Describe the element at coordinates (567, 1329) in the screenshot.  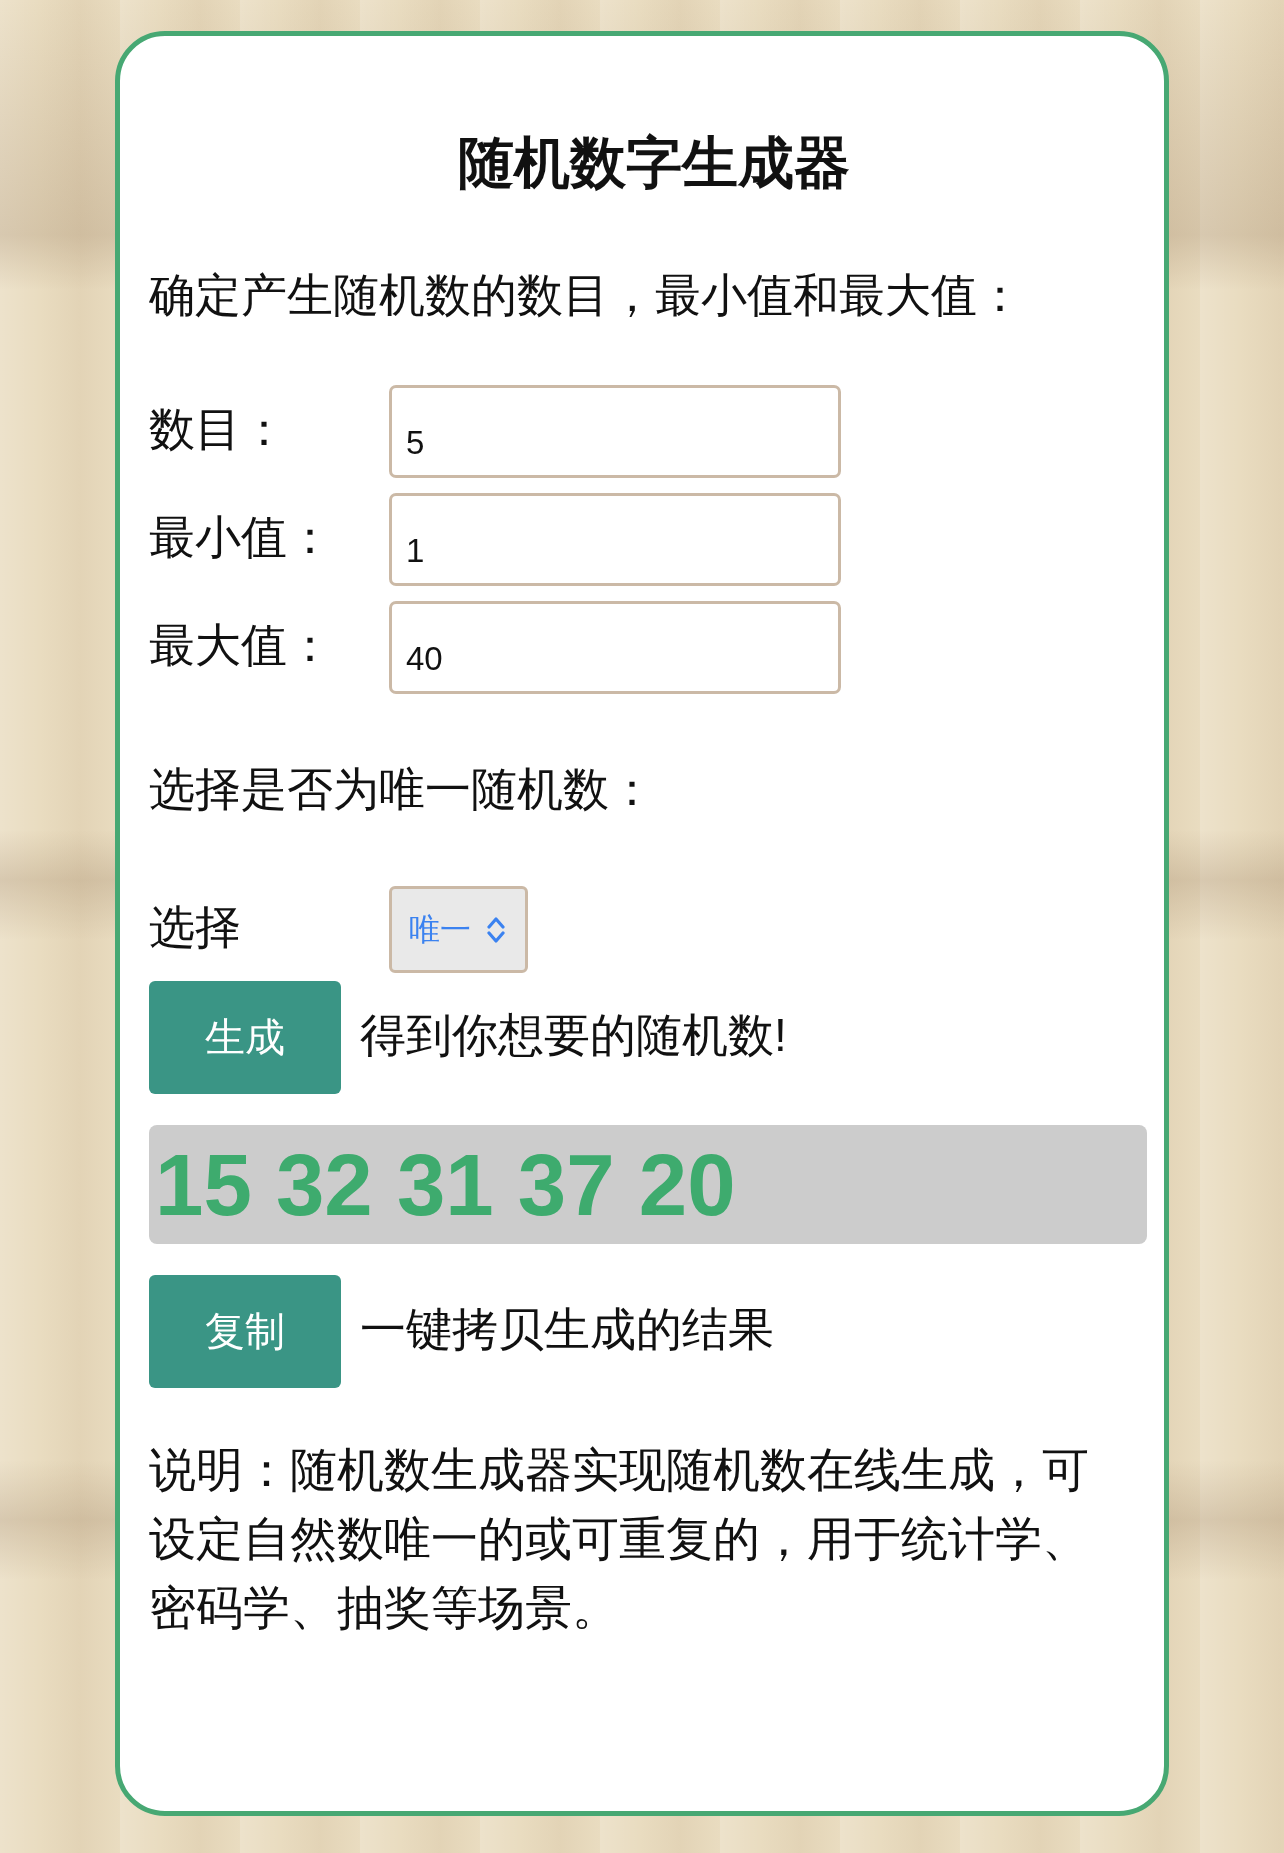
I see `copy-hint: 一键拷贝生成的结果` at that location.